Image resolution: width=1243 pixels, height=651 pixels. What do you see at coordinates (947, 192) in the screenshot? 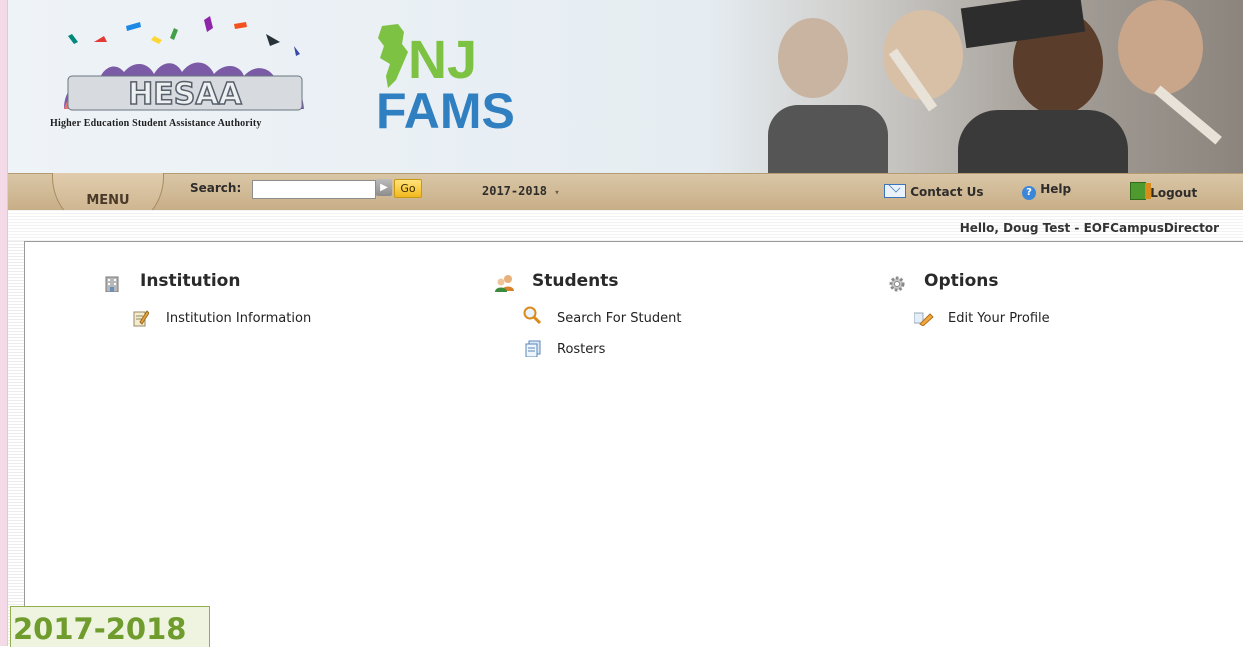
I see `contact-us-label: Contact Us` at bounding box center [947, 192].